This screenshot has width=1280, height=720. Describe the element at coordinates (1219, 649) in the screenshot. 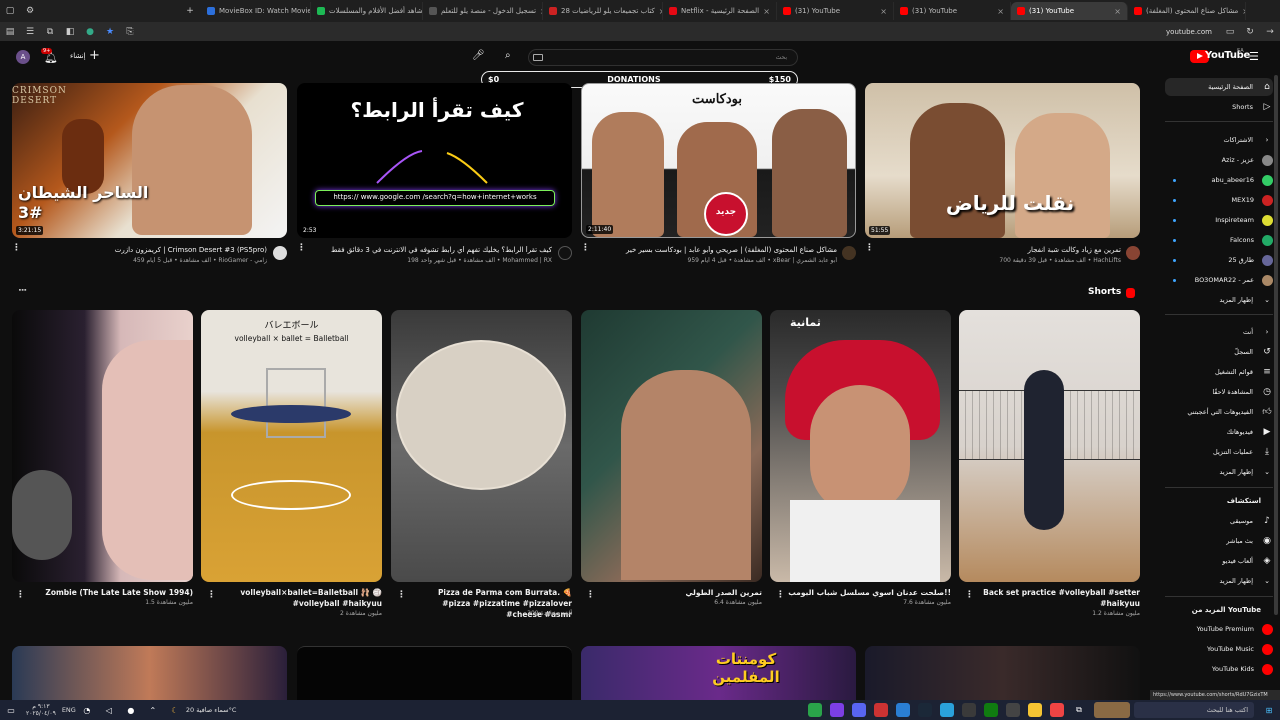

I see `sidebar-item-music-app: YouTube Music` at that location.